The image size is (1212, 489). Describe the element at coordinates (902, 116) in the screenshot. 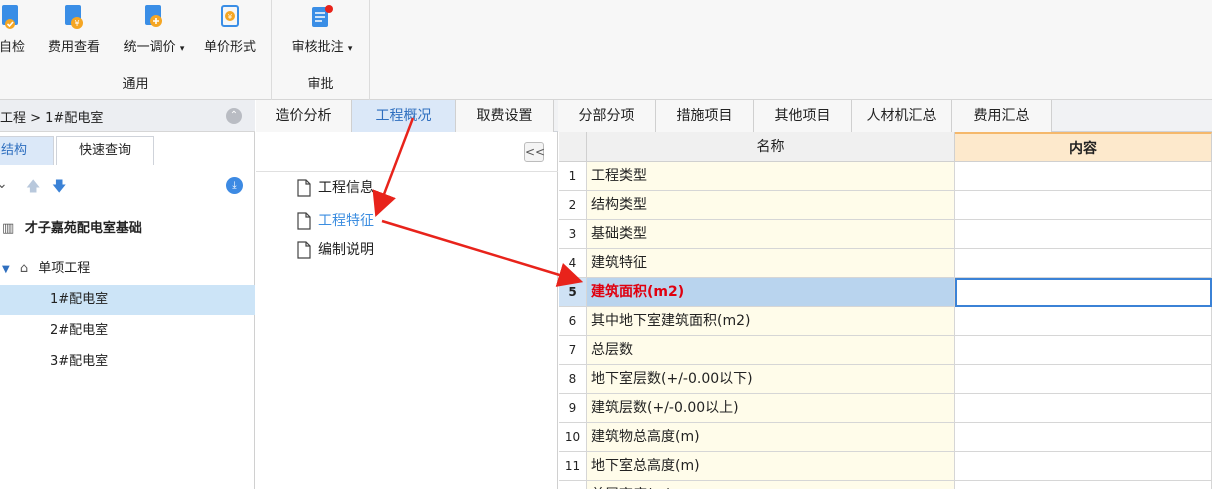

I see `tab-labor-material-summary: 人材机汇总` at that location.